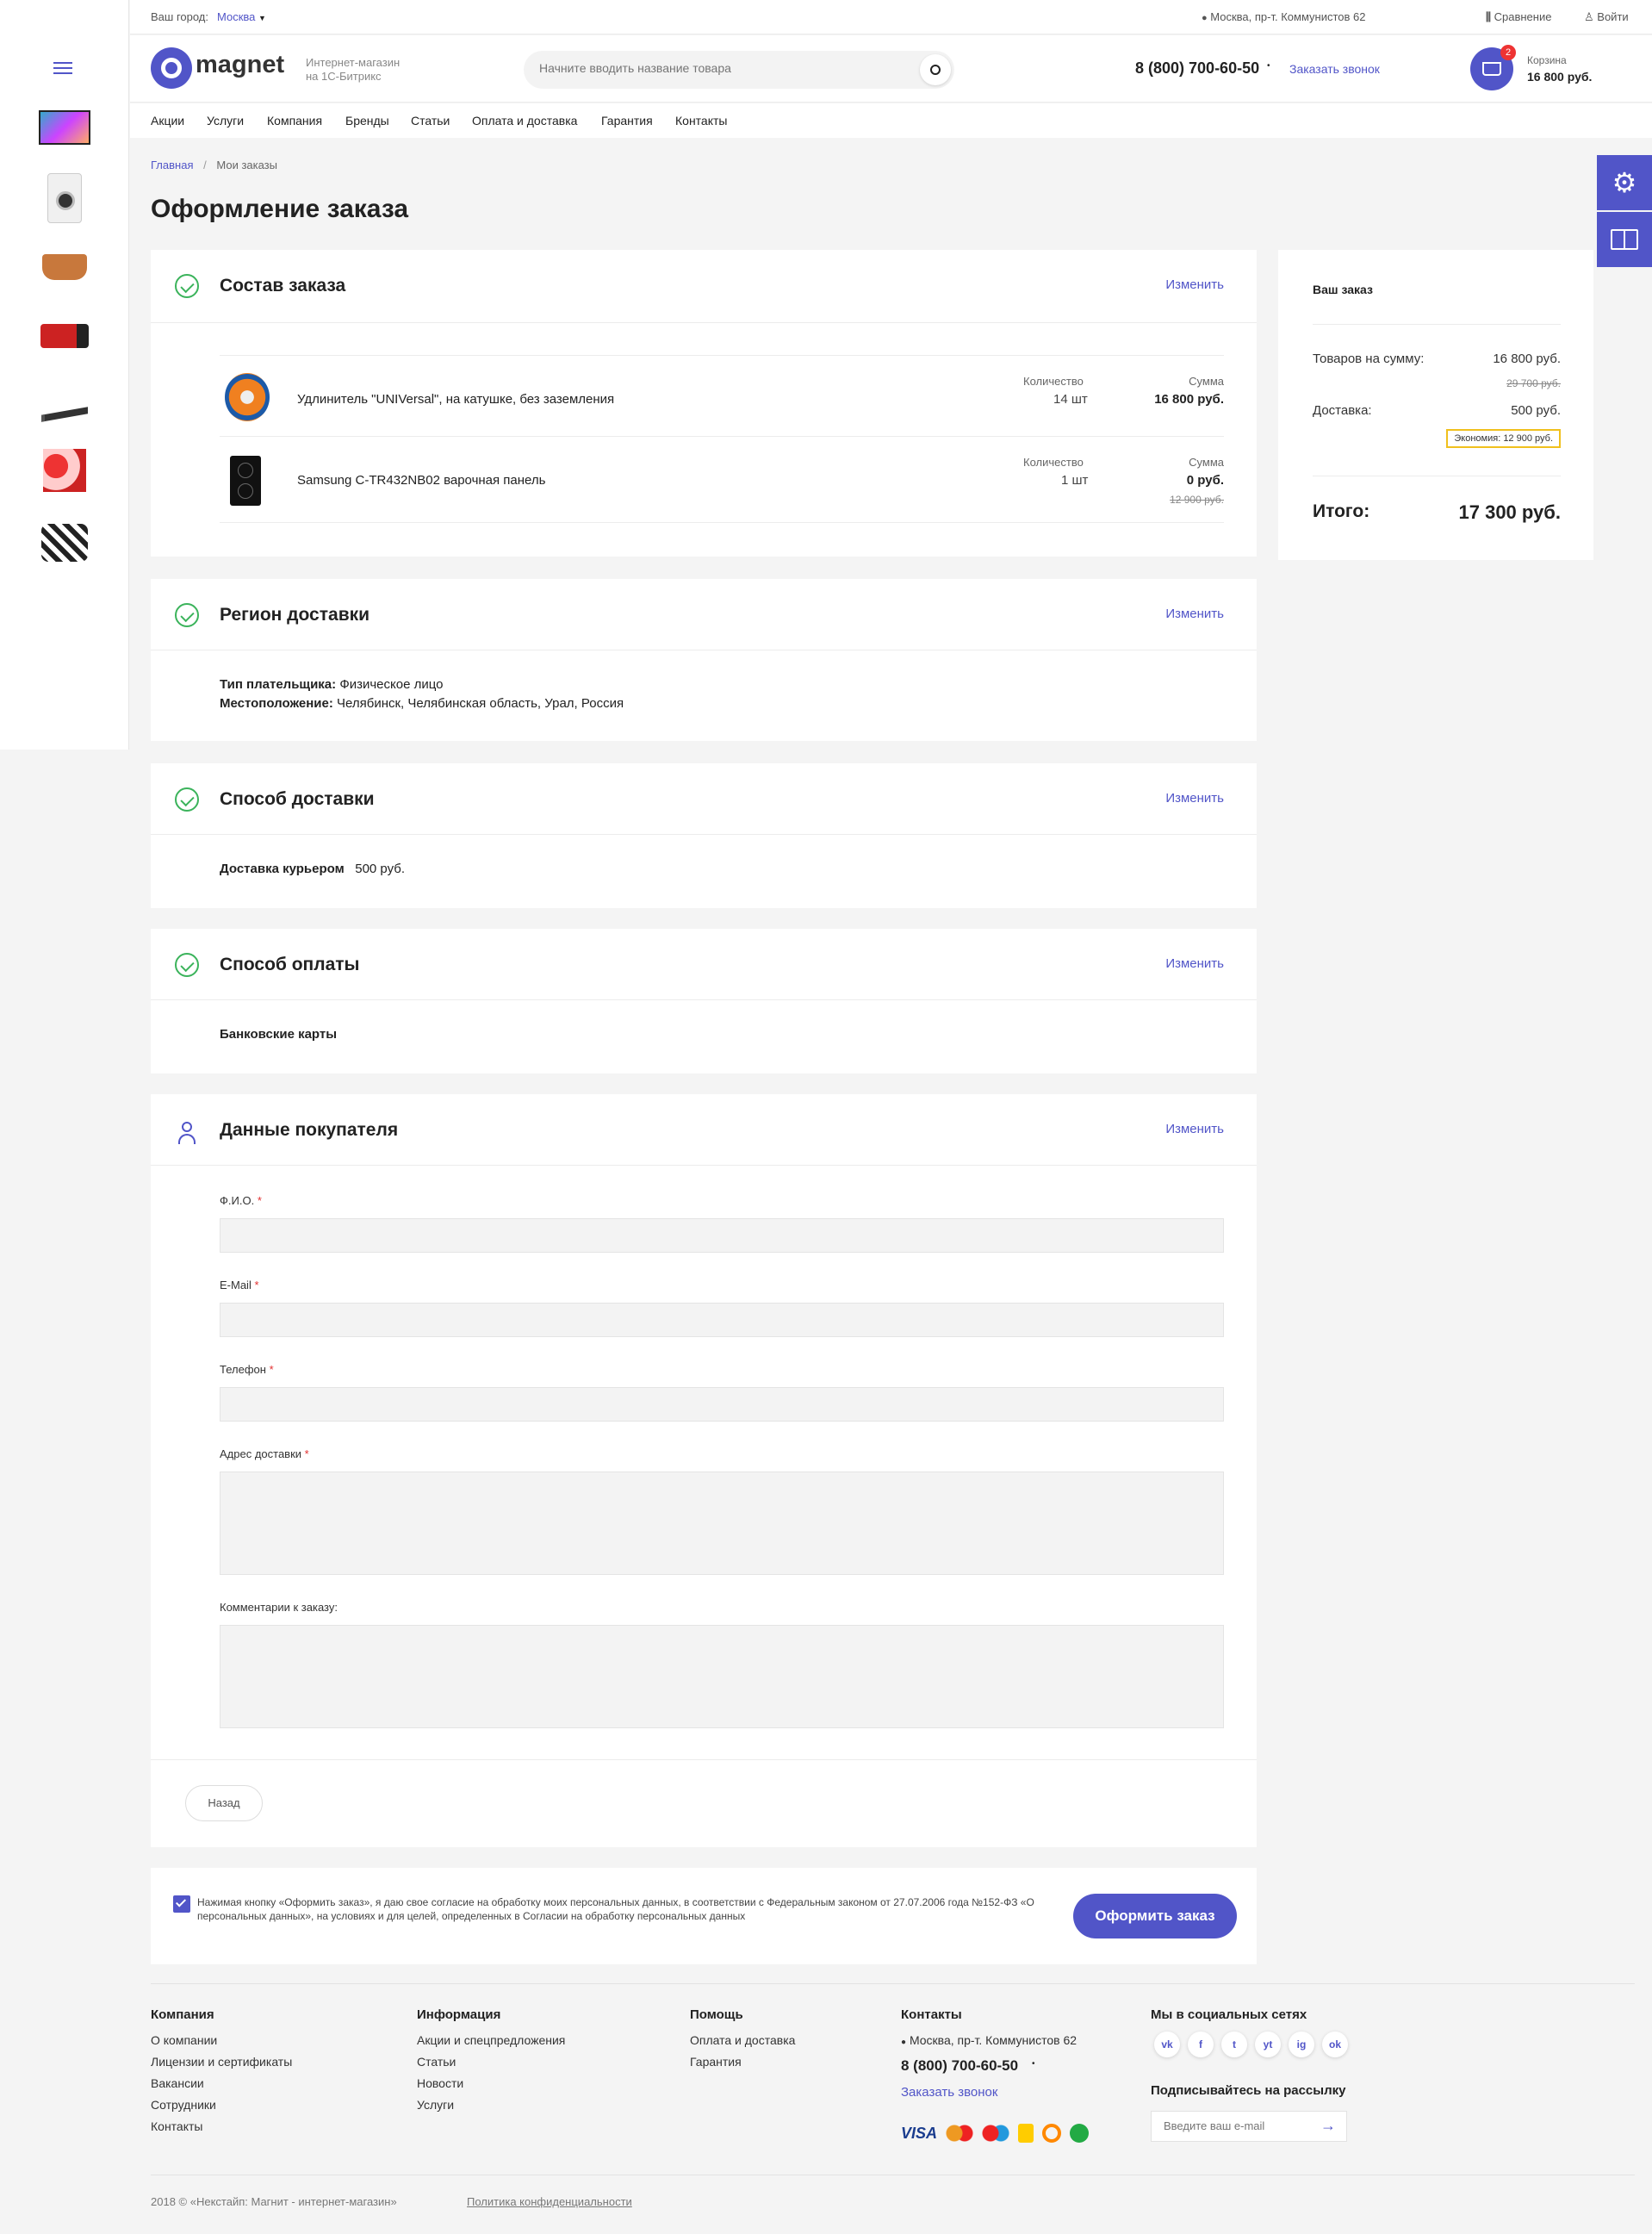 The width and height of the screenshot is (1652, 2234). What do you see at coordinates (436, 2062) in the screenshot?
I see `footer-link: Статьи` at bounding box center [436, 2062].